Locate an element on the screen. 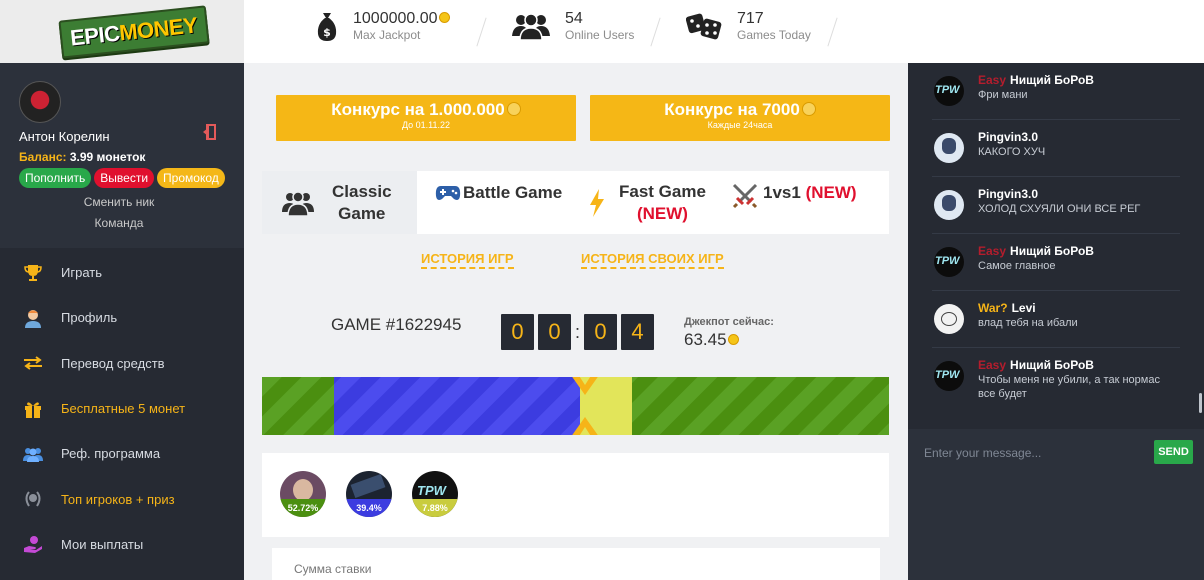 The image size is (1204, 580). sidebar-item-top-players: Топ игроков + приз is located at coordinates (122, 498).